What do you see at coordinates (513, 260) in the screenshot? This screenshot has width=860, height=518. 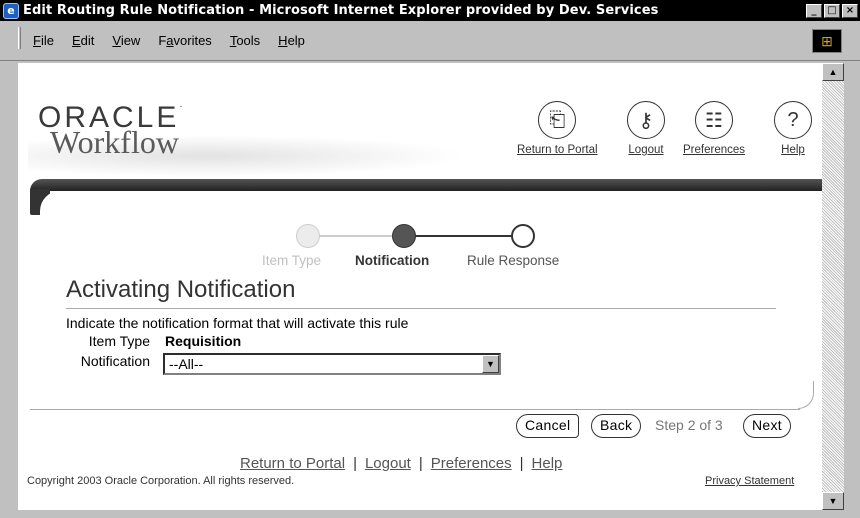 I see `train-label-rule-response: Rule Response` at bounding box center [513, 260].